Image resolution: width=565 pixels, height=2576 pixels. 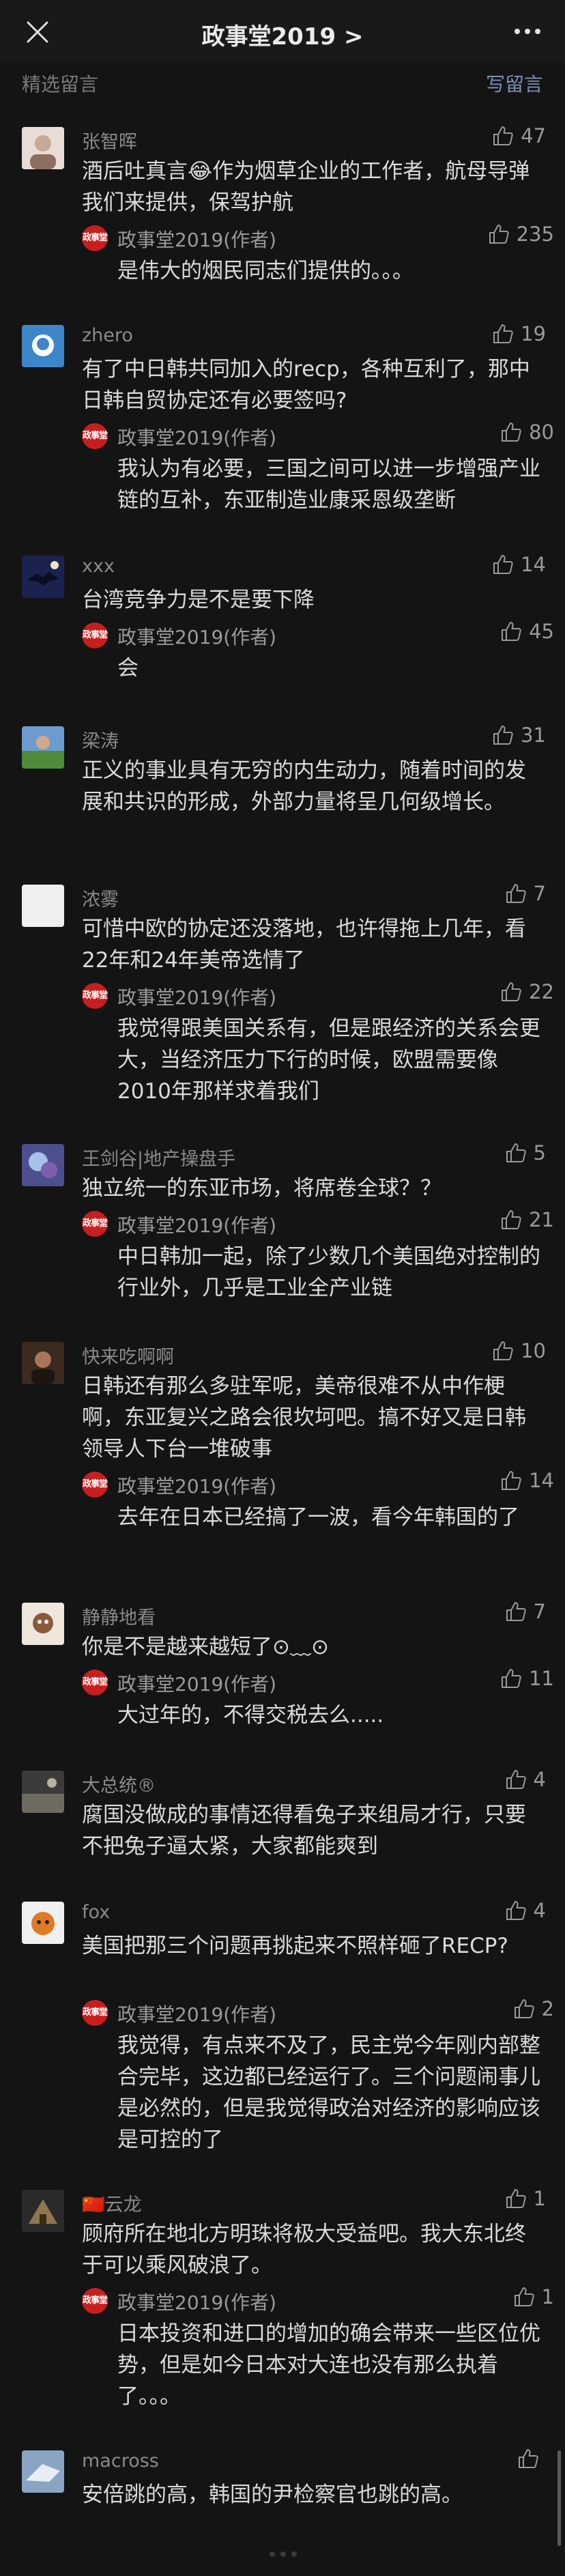 What do you see at coordinates (547, 2296) in the screenshot?
I see `like-count: 1` at bounding box center [547, 2296].